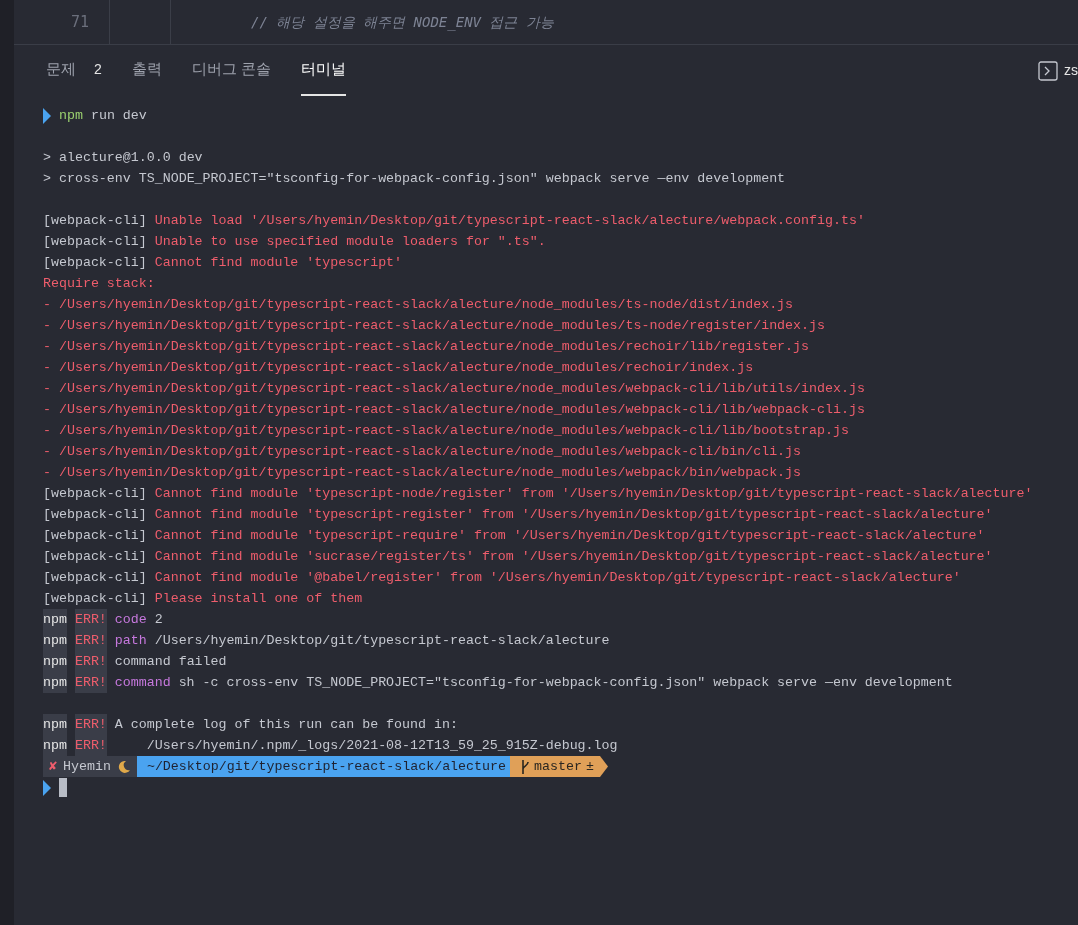 The image size is (1078, 925). Describe the element at coordinates (434, 326) in the screenshot. I see `terminal-text: - /Users/hyemin/Desktop/git/typescript-react-slack/alecture/node_modules/ts-node/register/index.js` at that location.